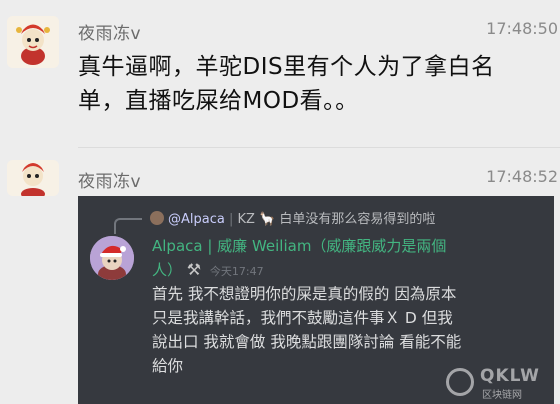  What do you see at coordinates (510, 376) in the screenshot?
I see `watermark-brand: QKLW` at bounding box center [510, 376].